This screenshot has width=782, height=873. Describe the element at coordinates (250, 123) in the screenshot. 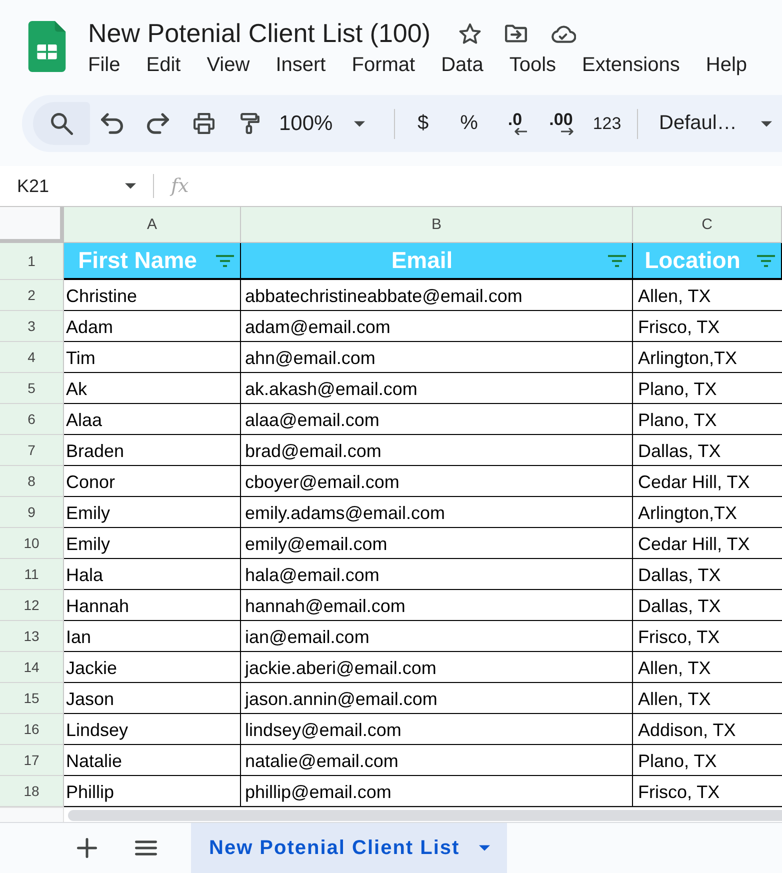

I see `paint-roller-icon` at that location.